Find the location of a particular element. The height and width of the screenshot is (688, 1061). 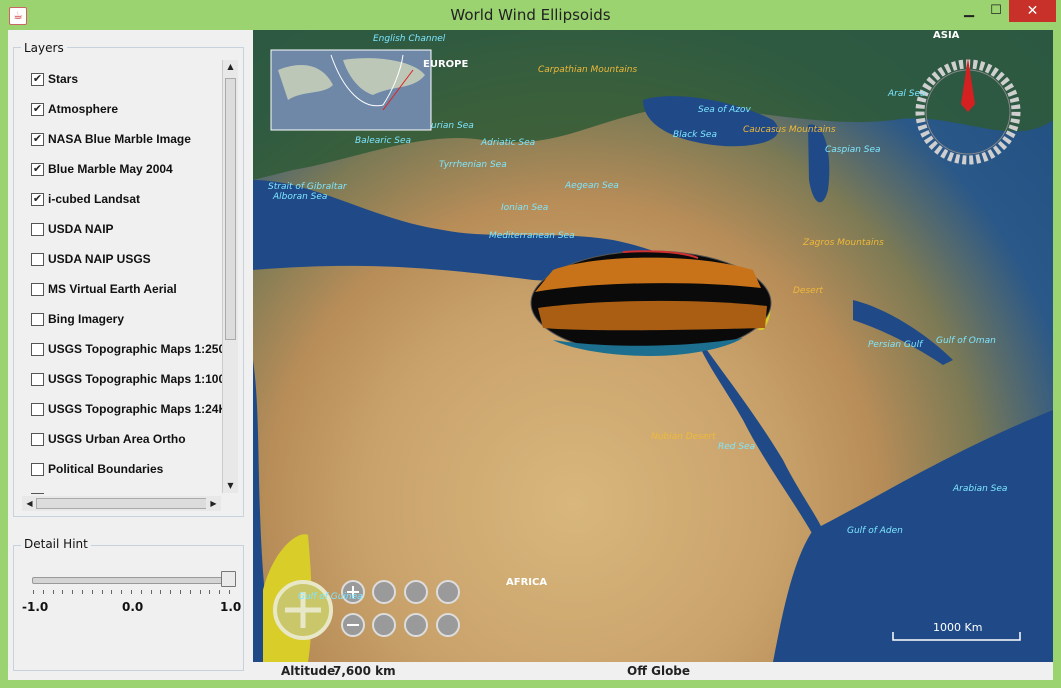

layer-item: MS Virtual Earth Aerial is located at coordinates (121, 290).